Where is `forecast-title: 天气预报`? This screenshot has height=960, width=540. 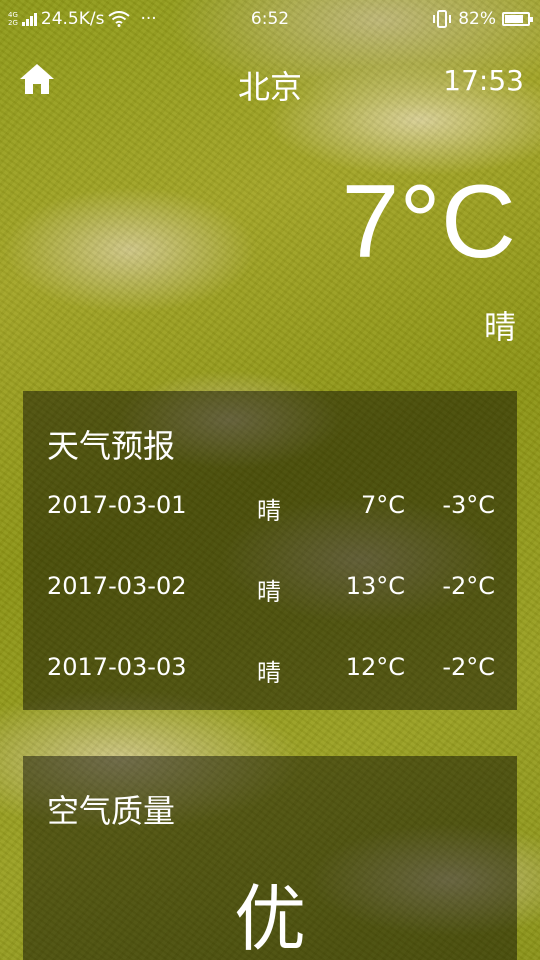 forecast-title: 天气预报 is located at coordinates (111, 446).